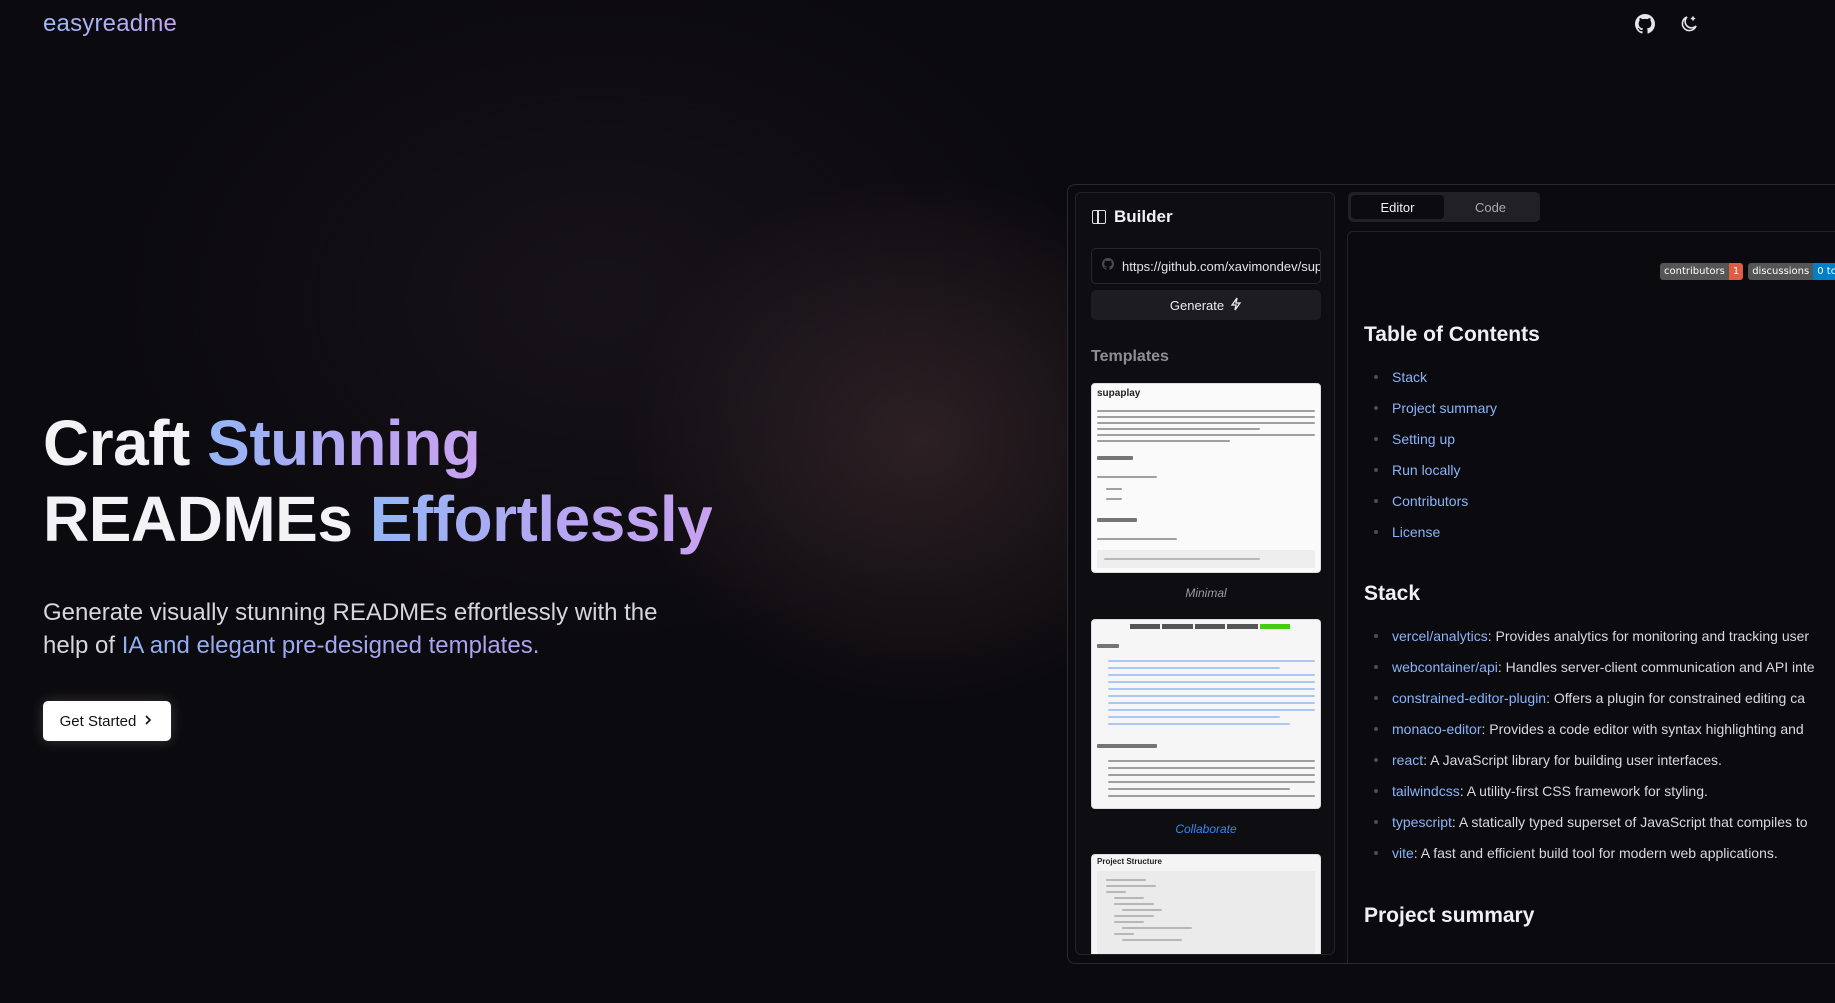 This screenshot has height=1003, width=1835. Describe the element at coordinates (541, 519) in the screenshot. I see `hero-title-gradient-2: Effortlessly` at that location.